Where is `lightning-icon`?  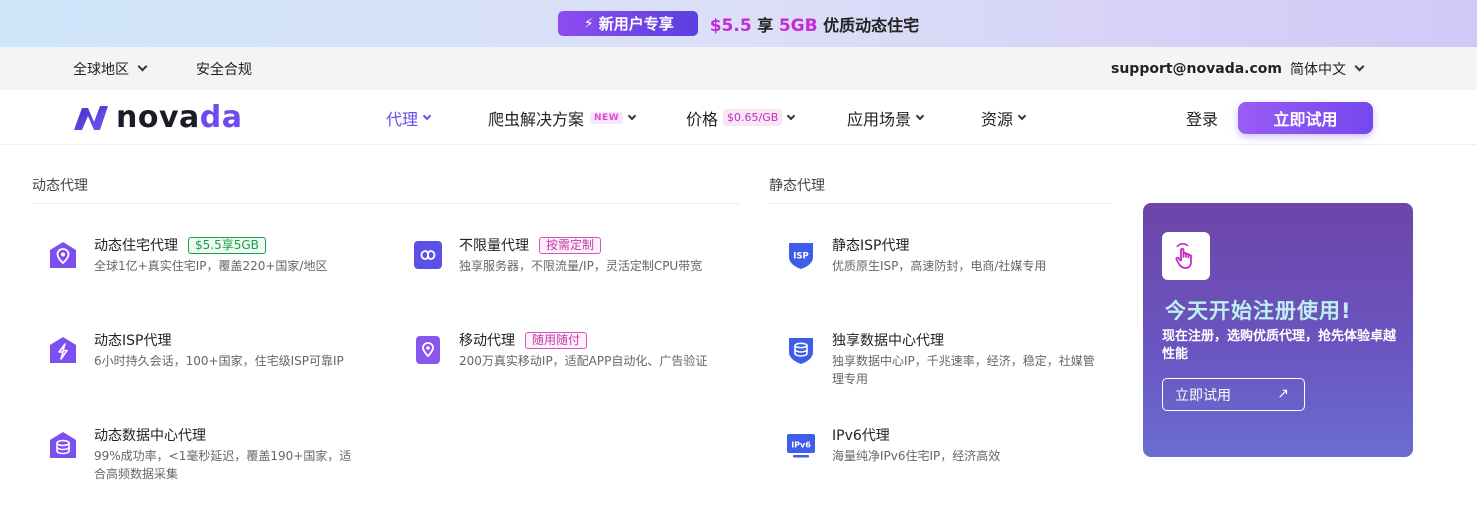 lightning-icon is located at coordinates (63, 350).